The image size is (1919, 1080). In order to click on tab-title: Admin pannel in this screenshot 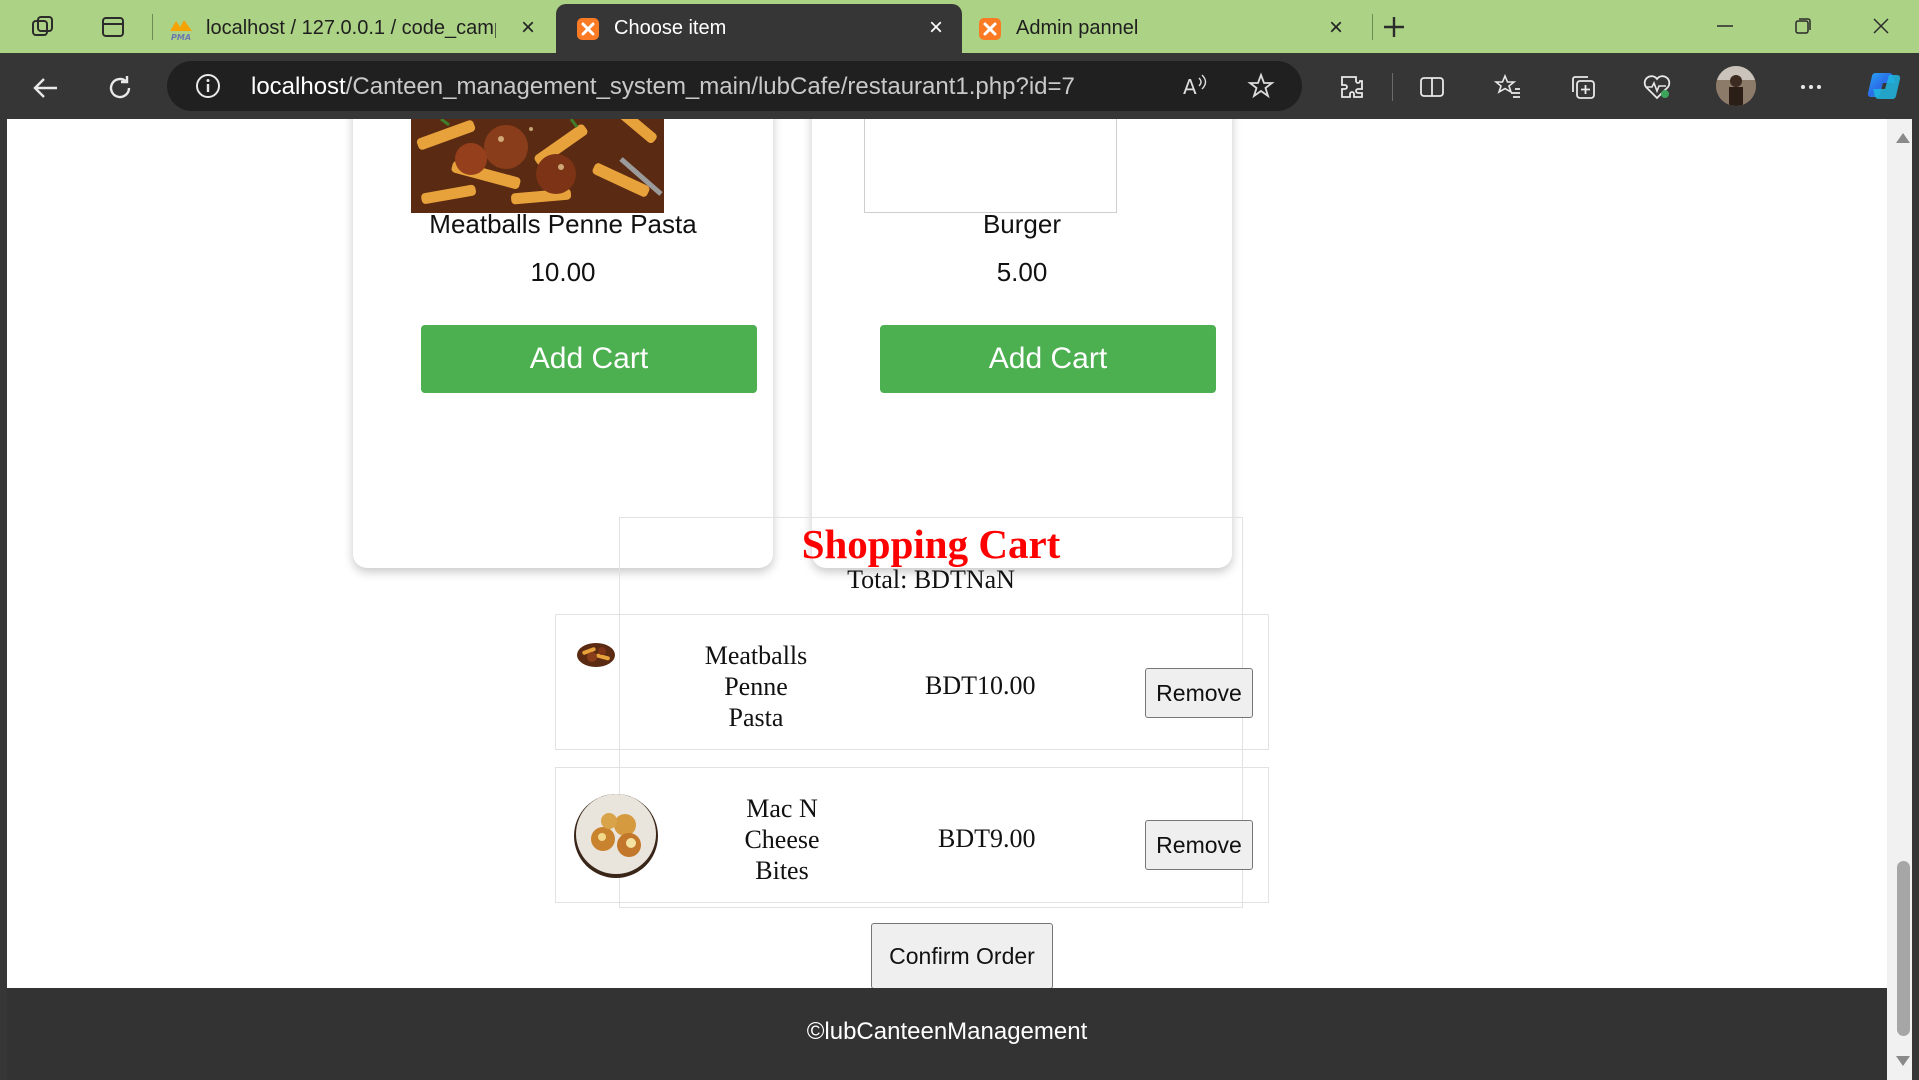, I will do `click(1077, 28)`.